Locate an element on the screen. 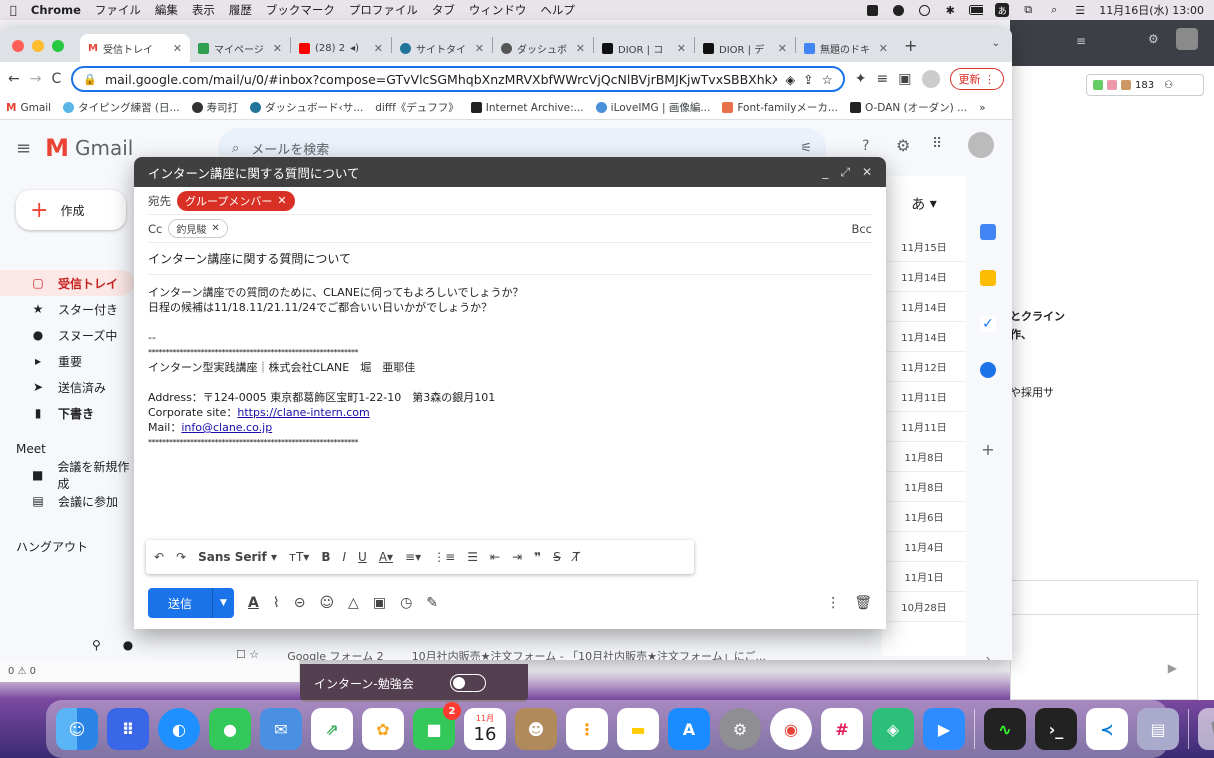  discard-draft-icon: 🗑 is located at coordinates (863, 603).